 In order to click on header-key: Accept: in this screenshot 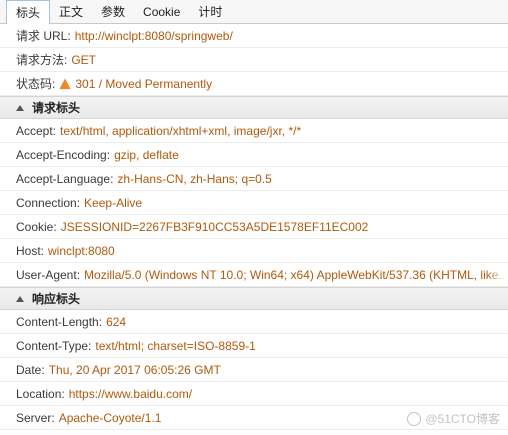, I will do `click(36, 130)`.